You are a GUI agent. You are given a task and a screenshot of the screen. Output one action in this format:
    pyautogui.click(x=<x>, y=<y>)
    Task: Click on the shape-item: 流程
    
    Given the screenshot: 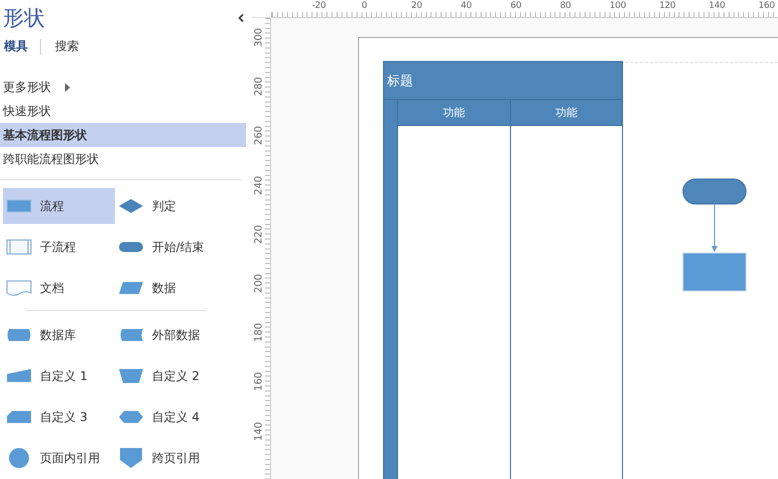 What is the action you would take?
    pyautogui.click(x=59, y=206)
    